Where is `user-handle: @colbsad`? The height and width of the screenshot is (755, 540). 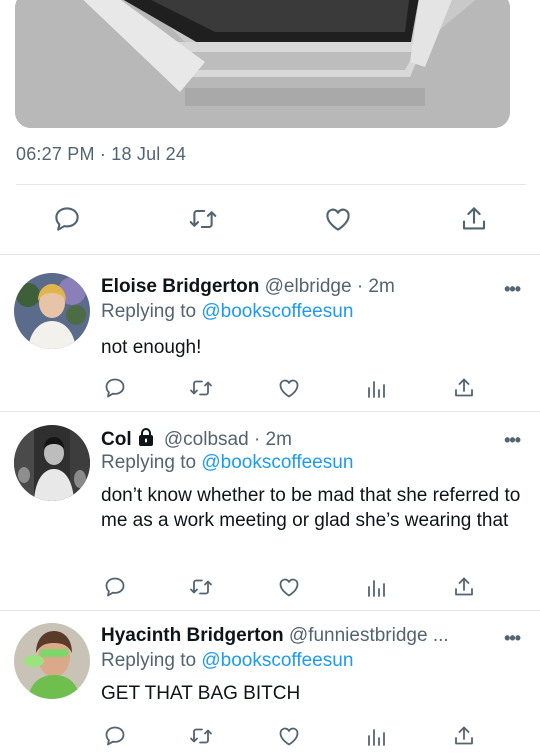 user-handle: @colbsad is located at coordinates (206, 439).